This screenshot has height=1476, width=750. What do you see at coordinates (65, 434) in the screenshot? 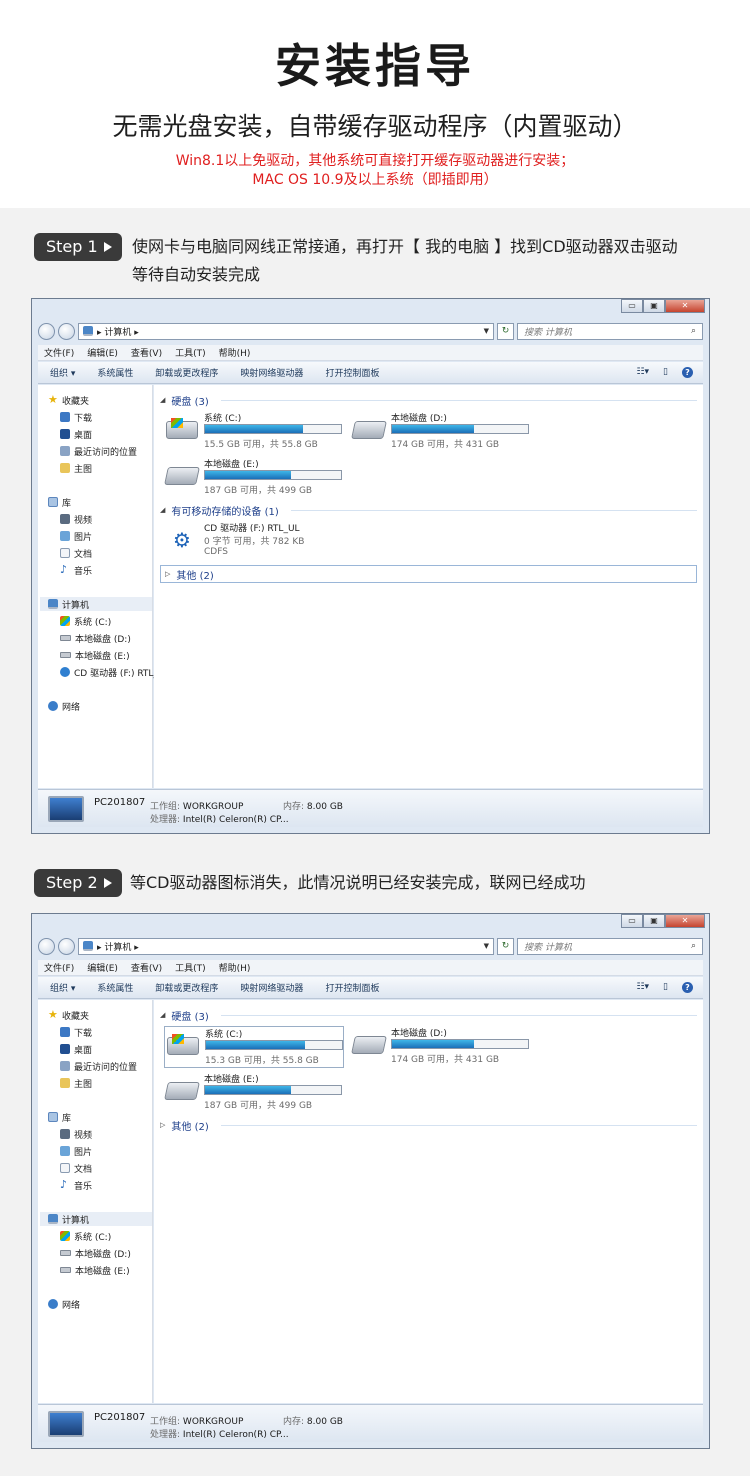
I see `desktop-icon` at bounding box center [65, 434].